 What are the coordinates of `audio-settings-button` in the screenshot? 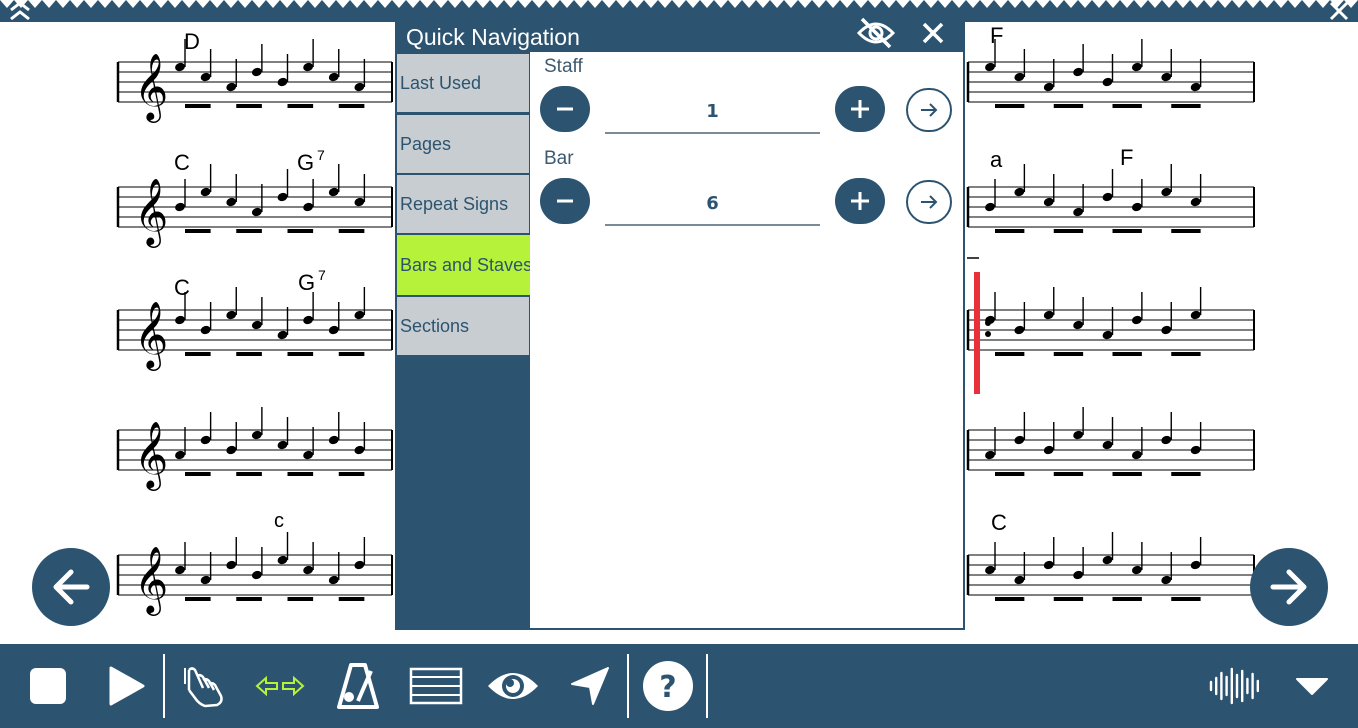 It's located at (1235, 686).